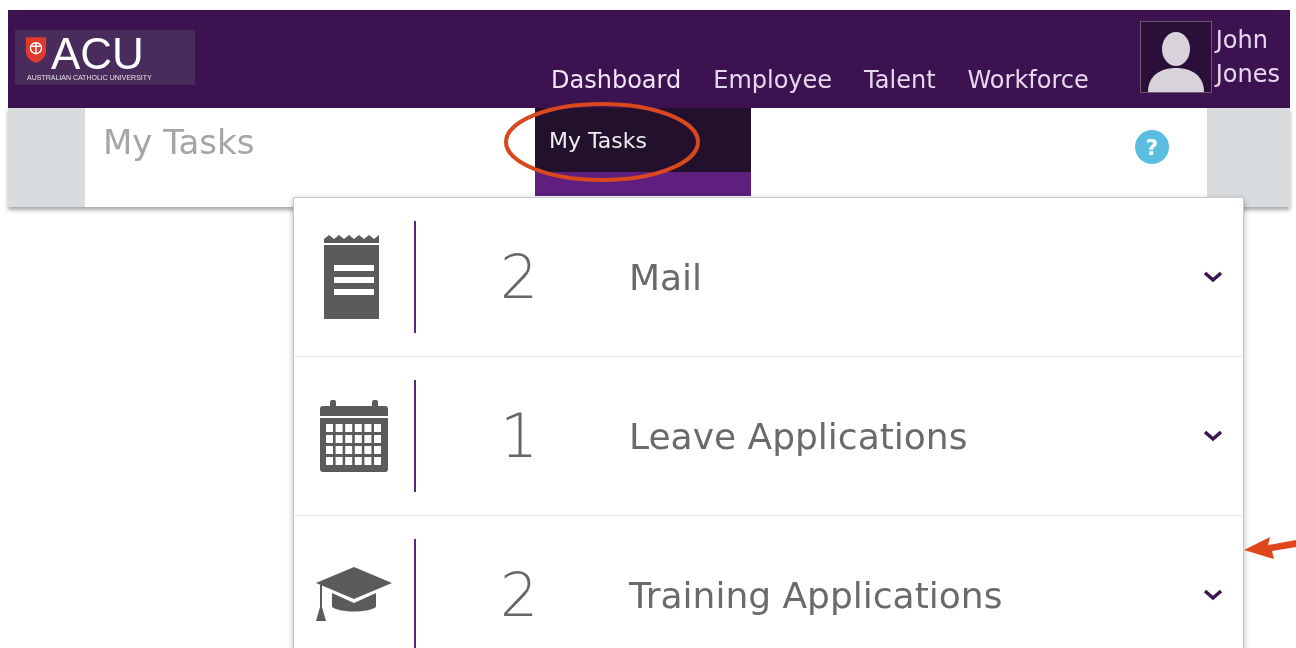  I want to click on logo-wordmark: ACU, so click(97, 54).